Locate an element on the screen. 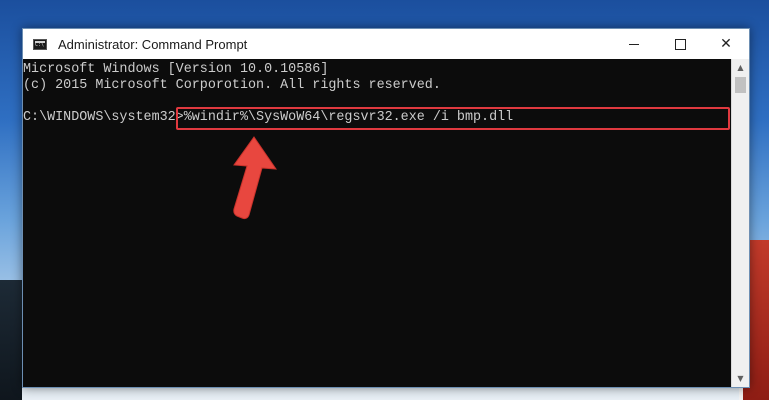 Image resolution: width=769 pixels, height=400 pixels. close-icon: ✕ is located at coordinates (726, 44).